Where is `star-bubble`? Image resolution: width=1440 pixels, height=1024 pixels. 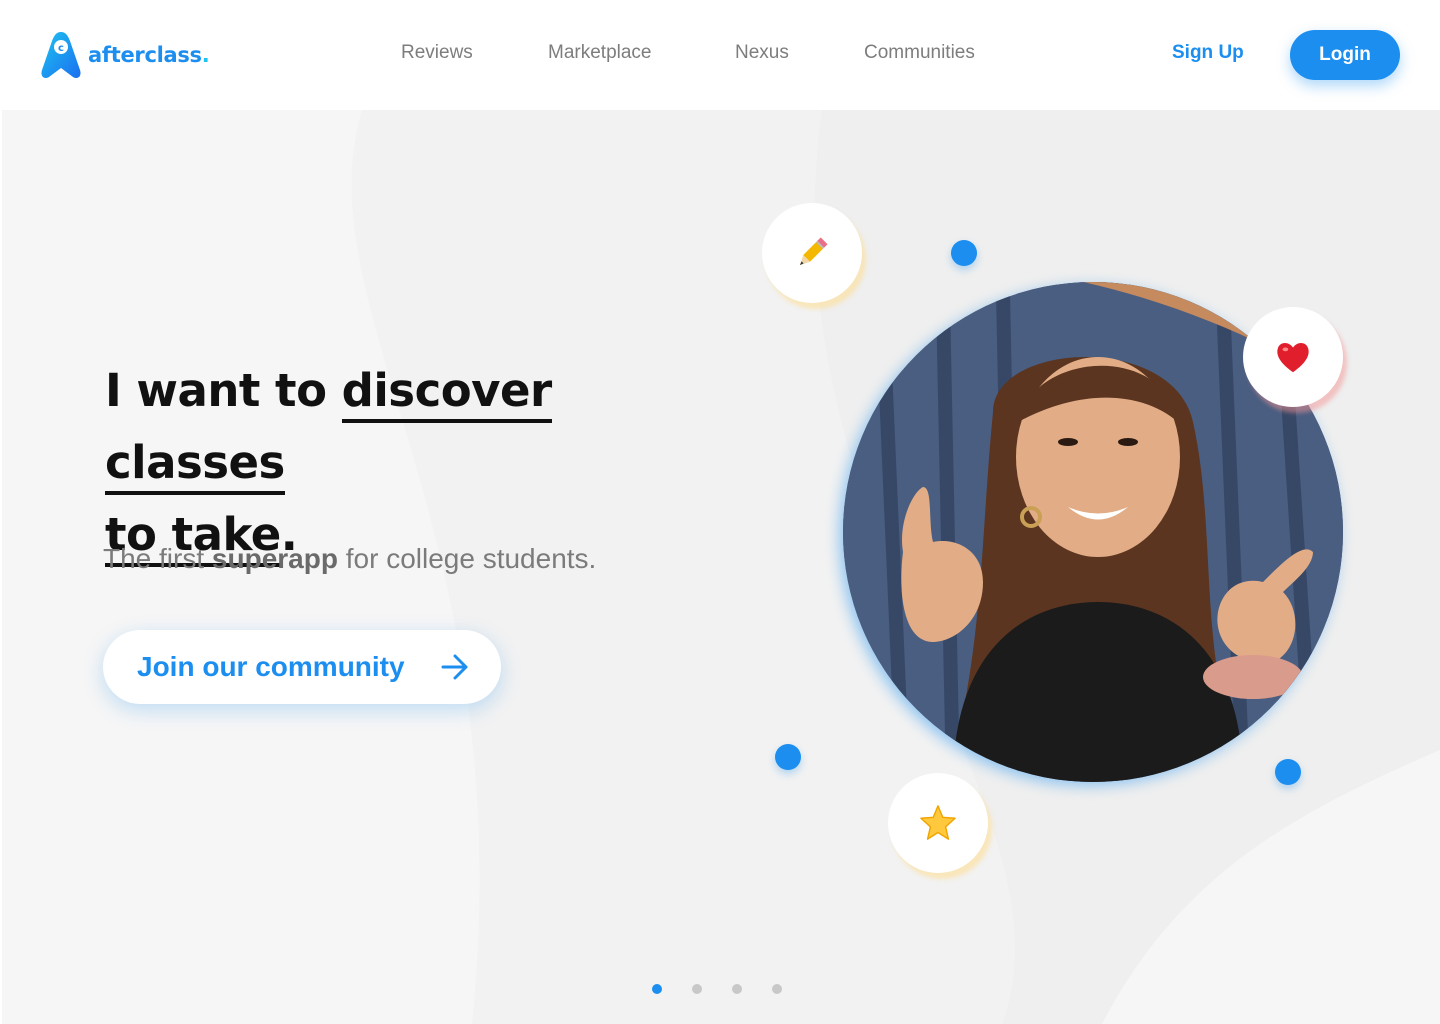
star-bubble is located at coordinates (938, 823).